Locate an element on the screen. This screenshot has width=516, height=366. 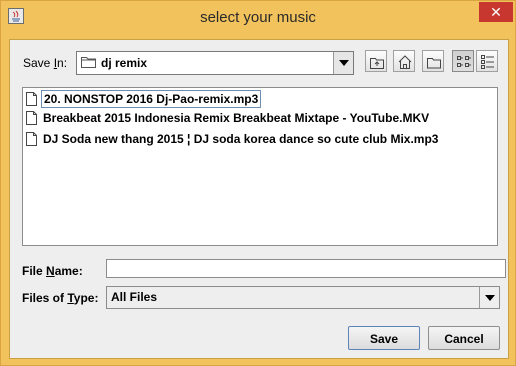
list-view-icon is located at coordinates (464, 61).